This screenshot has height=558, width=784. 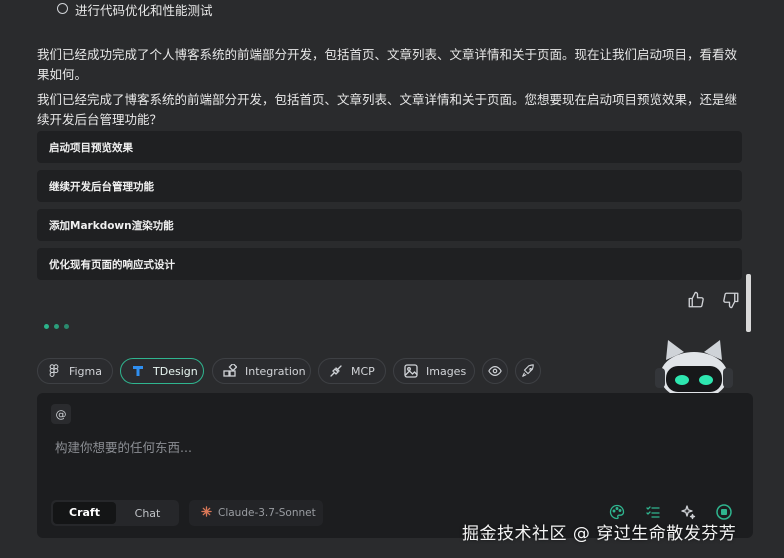 I want to click on option-label: 启动项目预览效果, so click(x=91, y=147).